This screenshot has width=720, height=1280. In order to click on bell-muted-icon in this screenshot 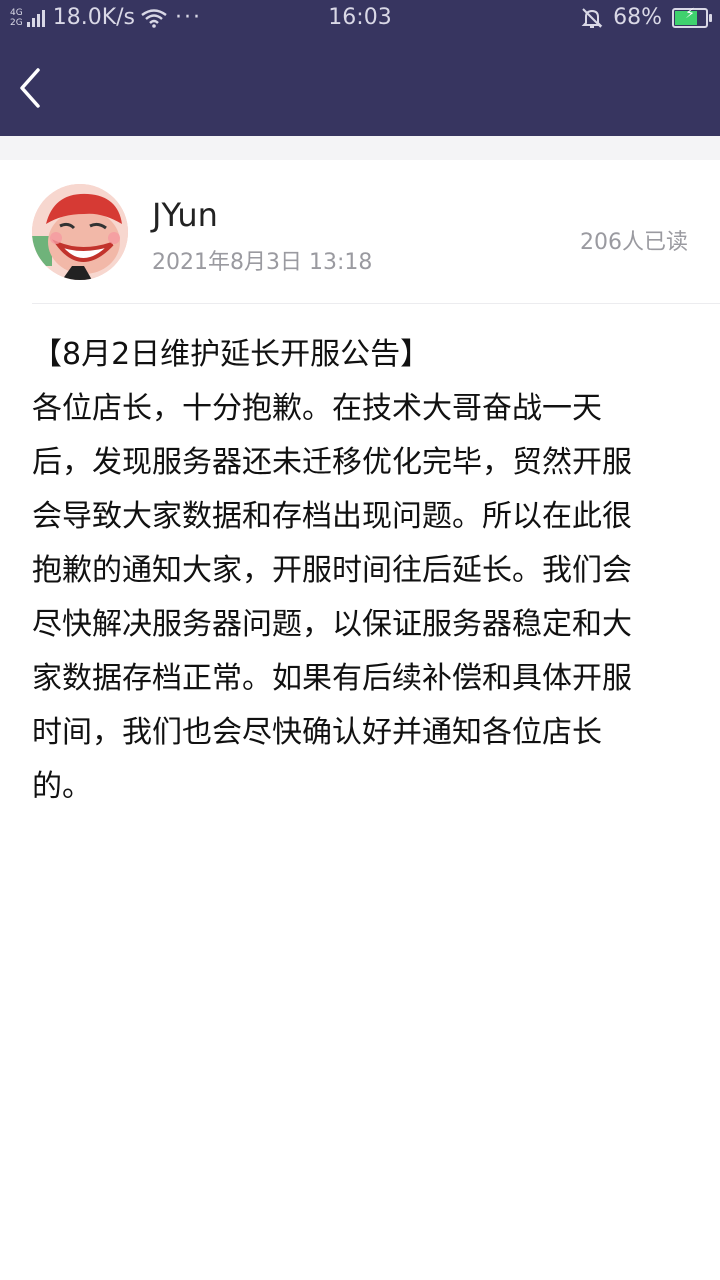, I will do `click(592, 17)`.